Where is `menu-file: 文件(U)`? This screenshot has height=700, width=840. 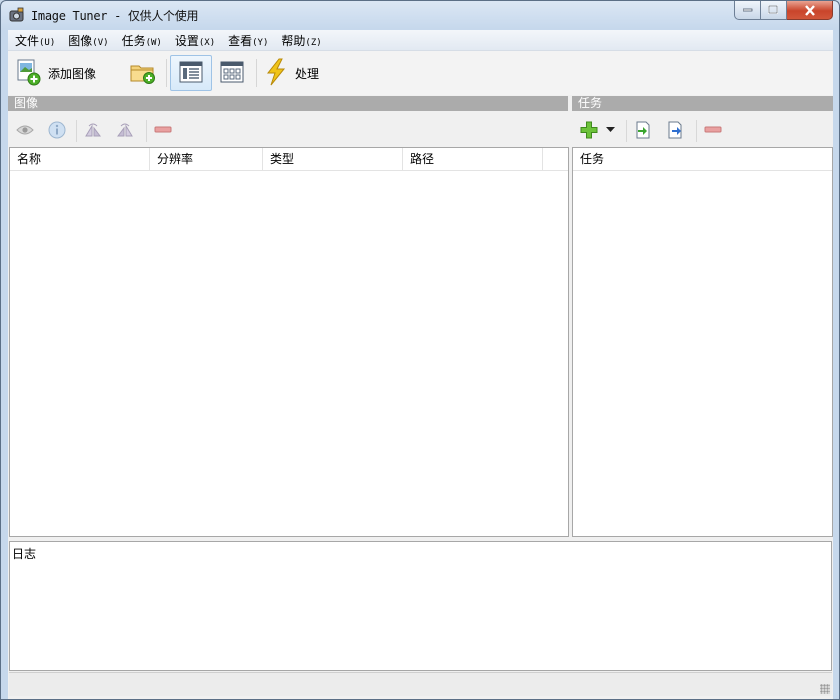
menu-file: 文件(U) is located at coordinates (34, 40).